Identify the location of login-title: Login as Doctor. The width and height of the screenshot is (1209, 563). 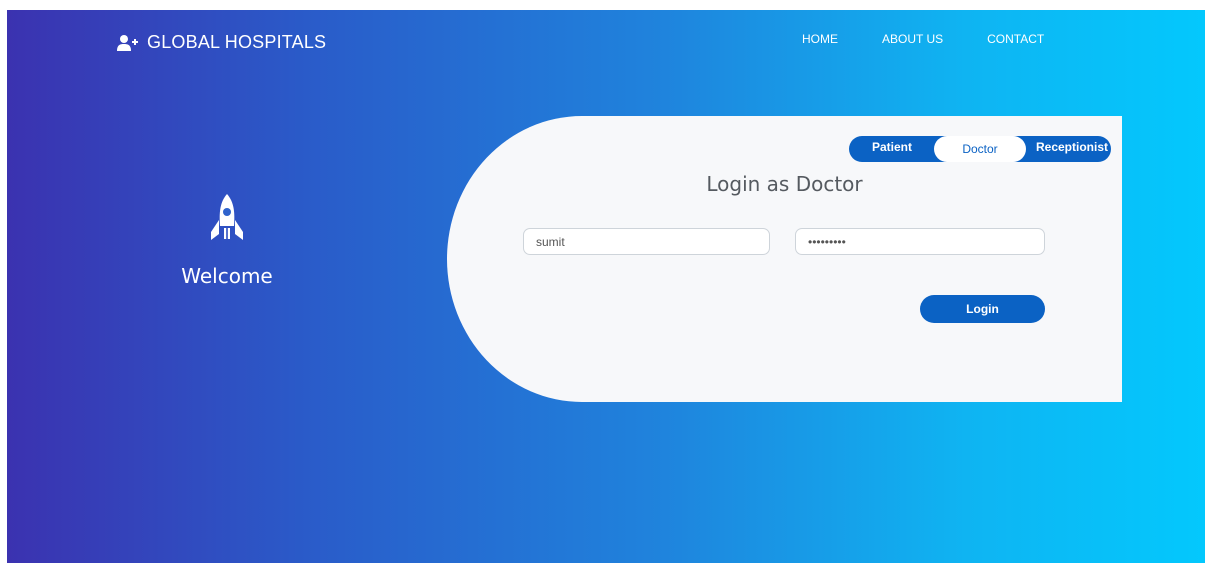
(784, 184).